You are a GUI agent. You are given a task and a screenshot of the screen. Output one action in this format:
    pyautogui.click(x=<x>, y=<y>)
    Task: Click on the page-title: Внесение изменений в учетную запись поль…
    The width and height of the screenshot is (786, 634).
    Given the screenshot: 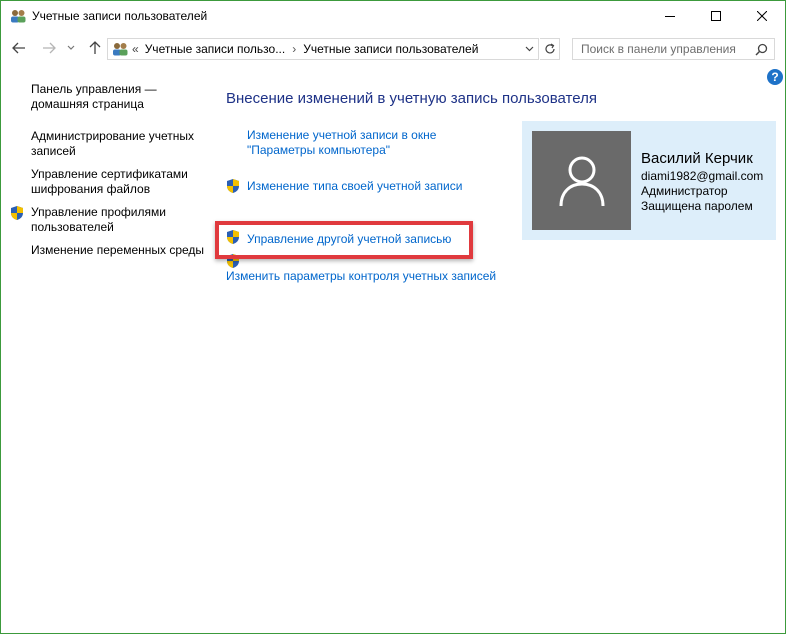 What is the action you would take?
    pyautogui.click(x=411, y=98)
    